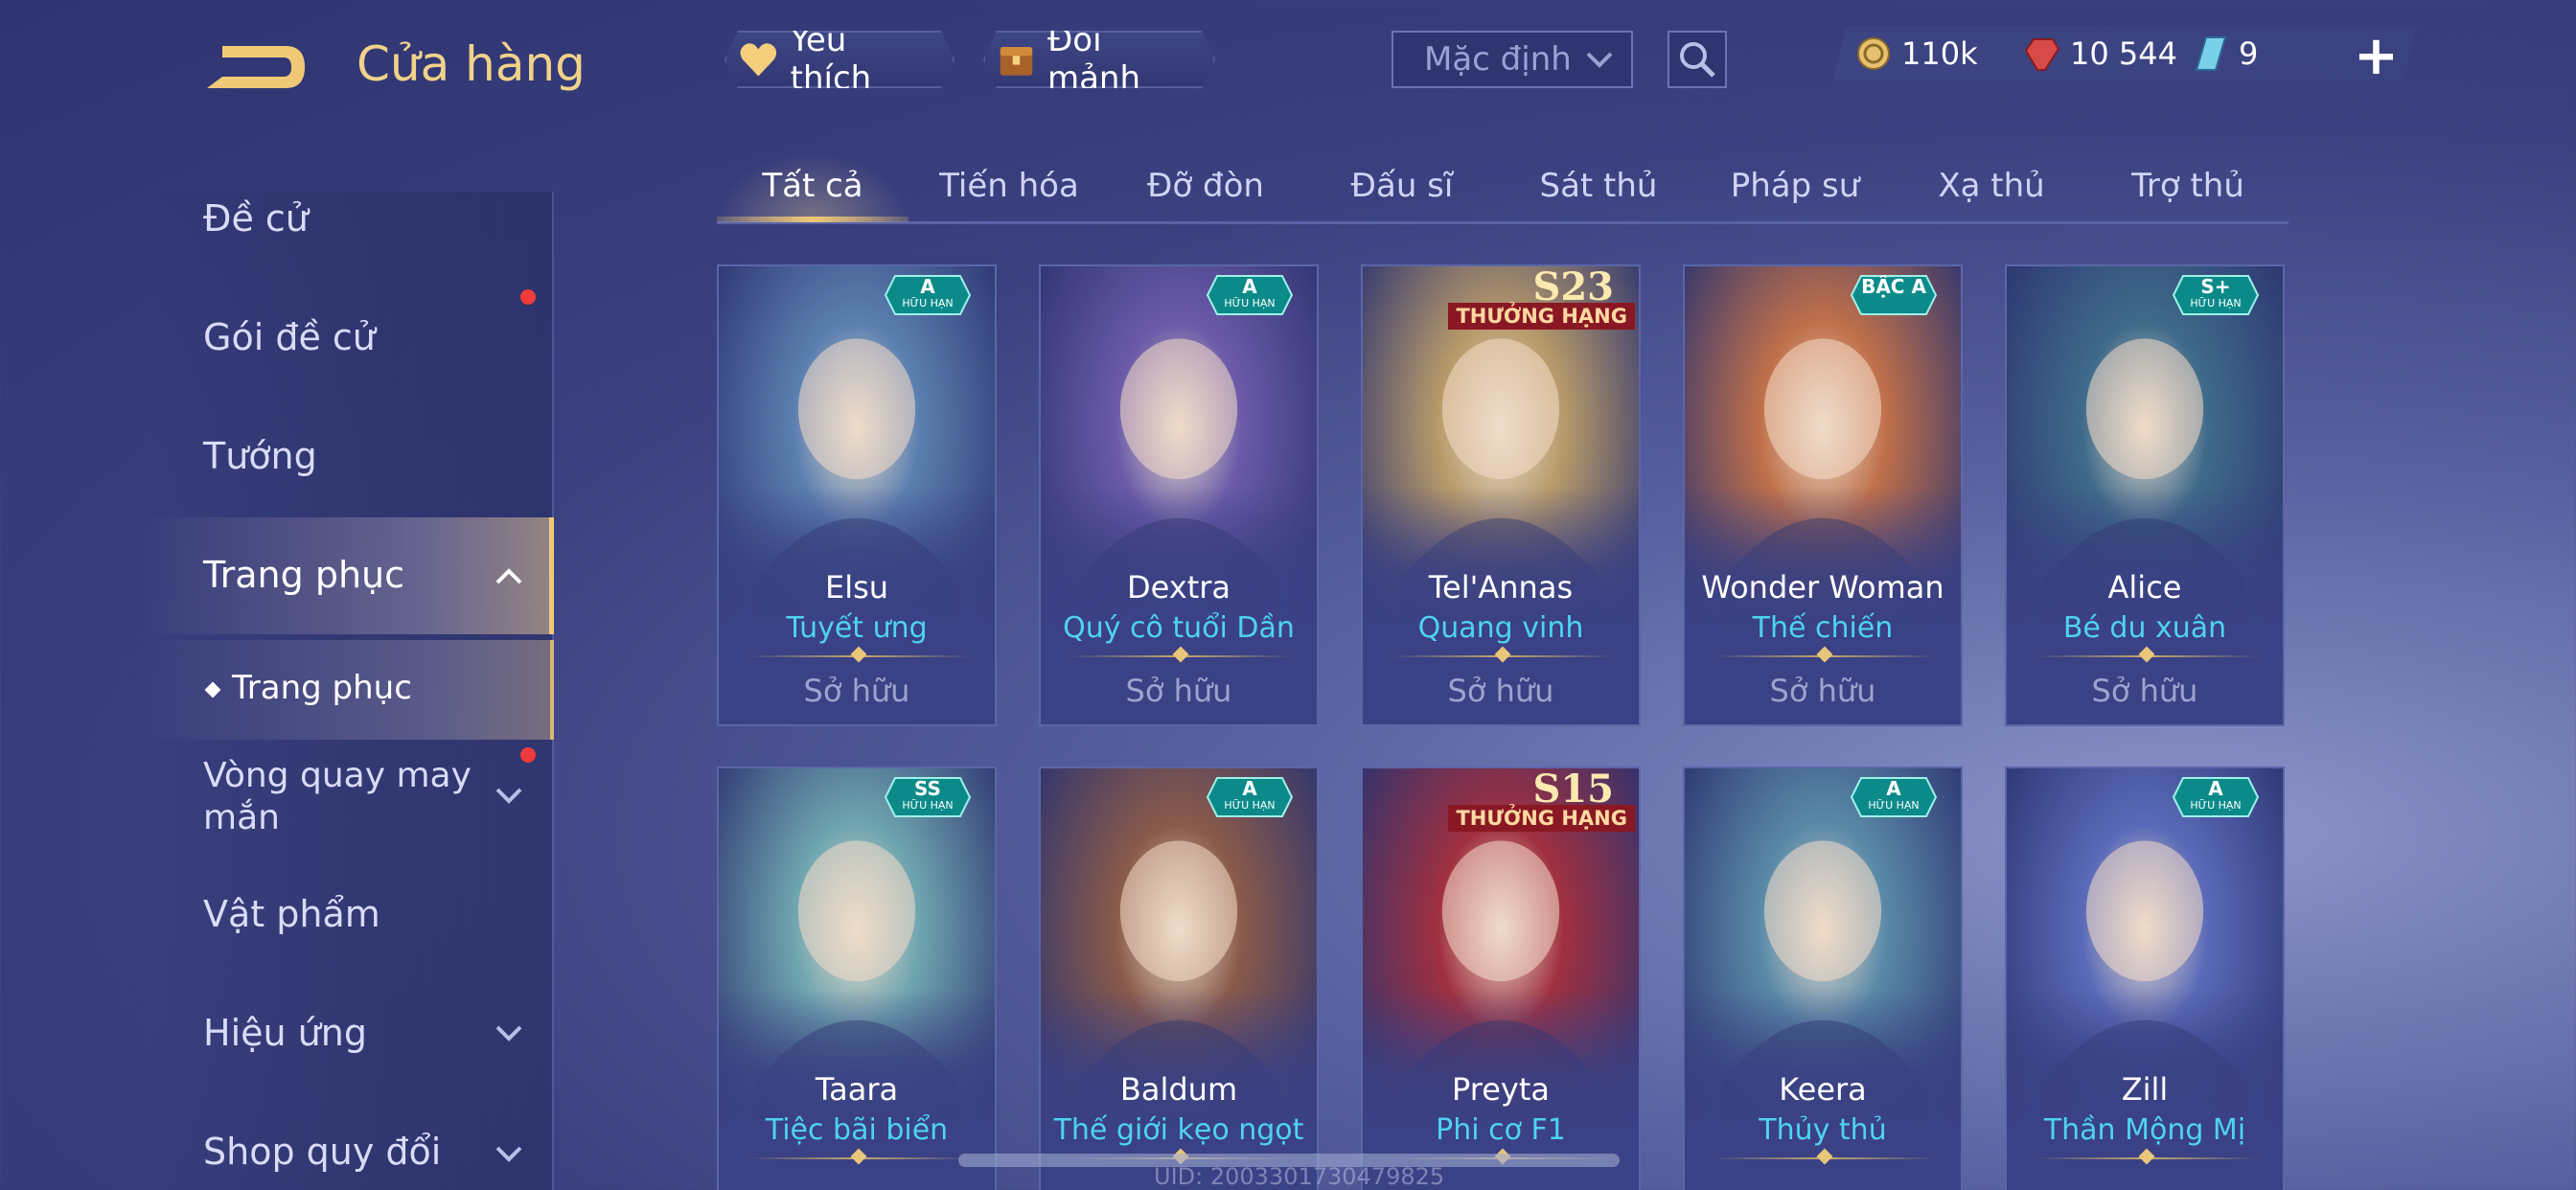 The image size is (2576, 1190). What do you see at coordinates (812, 220) in the screenshot?
I see `tab-active-underline` at bounding box center [812, 220].